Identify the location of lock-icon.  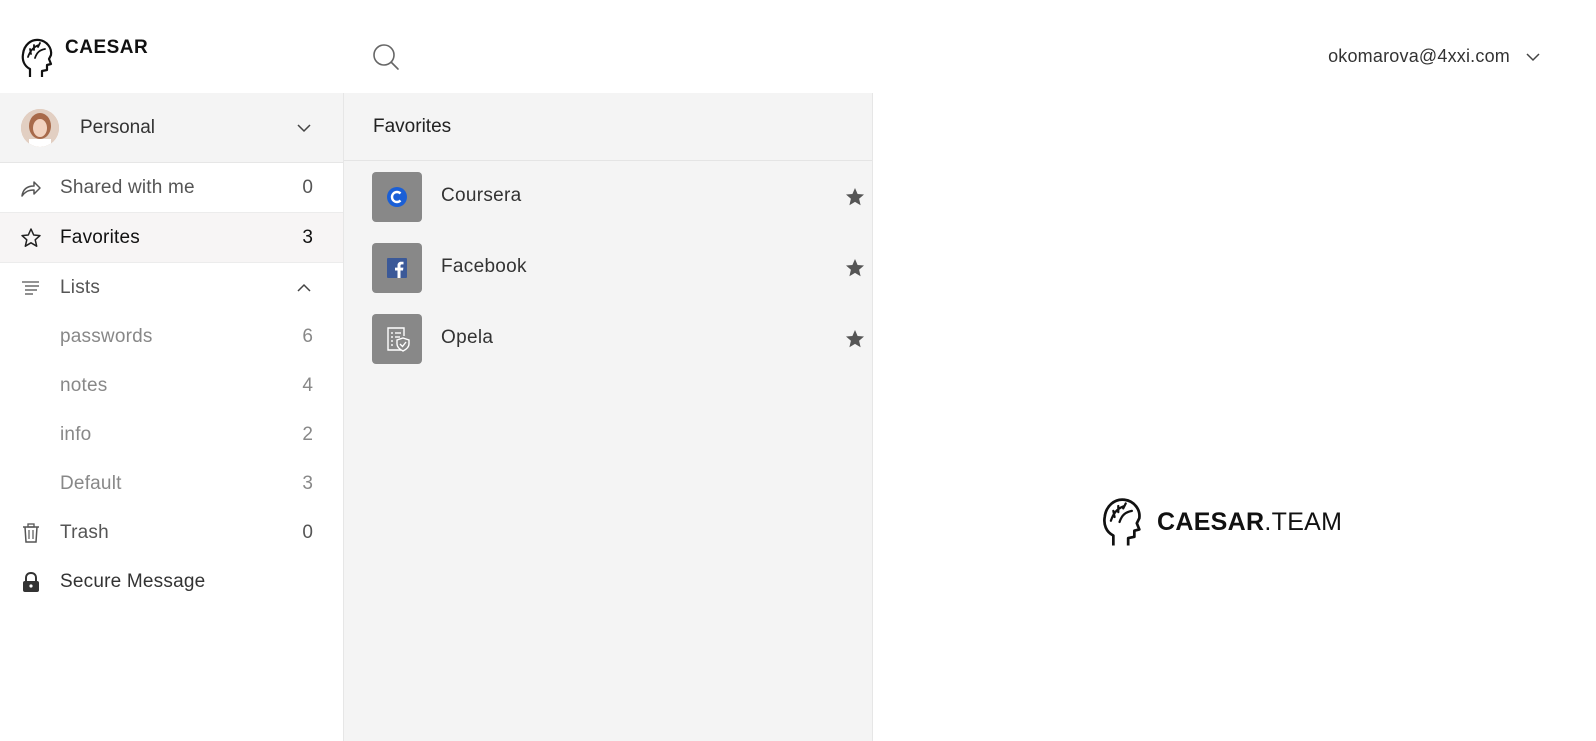
(31, 581).